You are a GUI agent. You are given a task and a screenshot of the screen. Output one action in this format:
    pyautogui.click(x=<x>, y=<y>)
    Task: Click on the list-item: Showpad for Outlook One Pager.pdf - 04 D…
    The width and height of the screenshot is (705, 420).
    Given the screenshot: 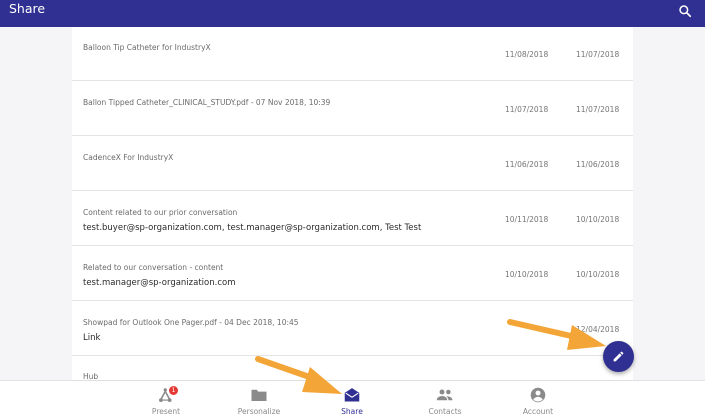 What is the action you would take?
    pyautogui.click(x=352, y=328)
    